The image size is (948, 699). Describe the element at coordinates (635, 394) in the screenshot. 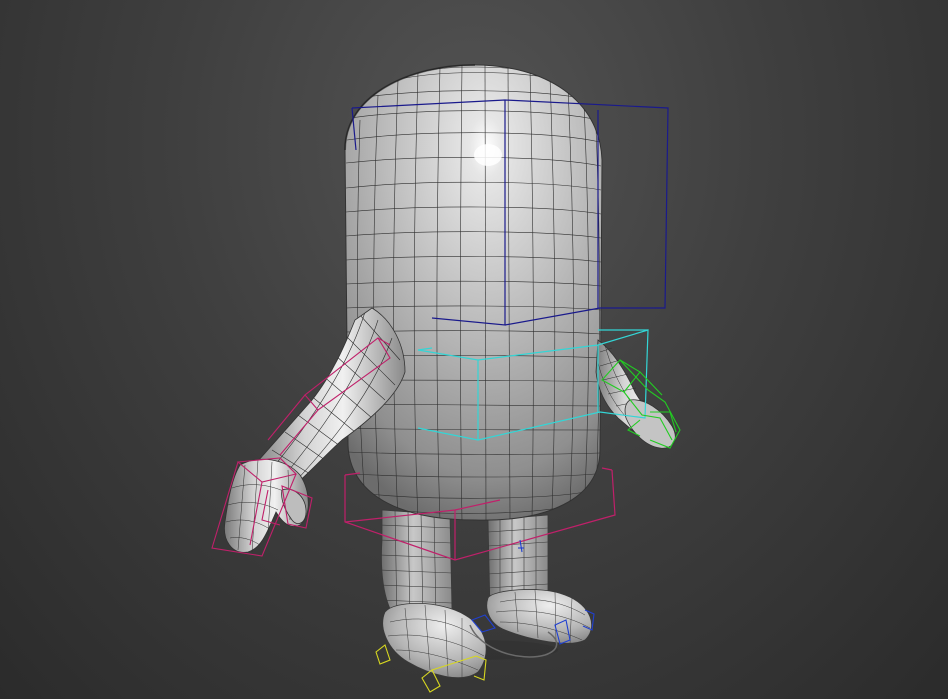

I see `arm-right-mesh` at that location.